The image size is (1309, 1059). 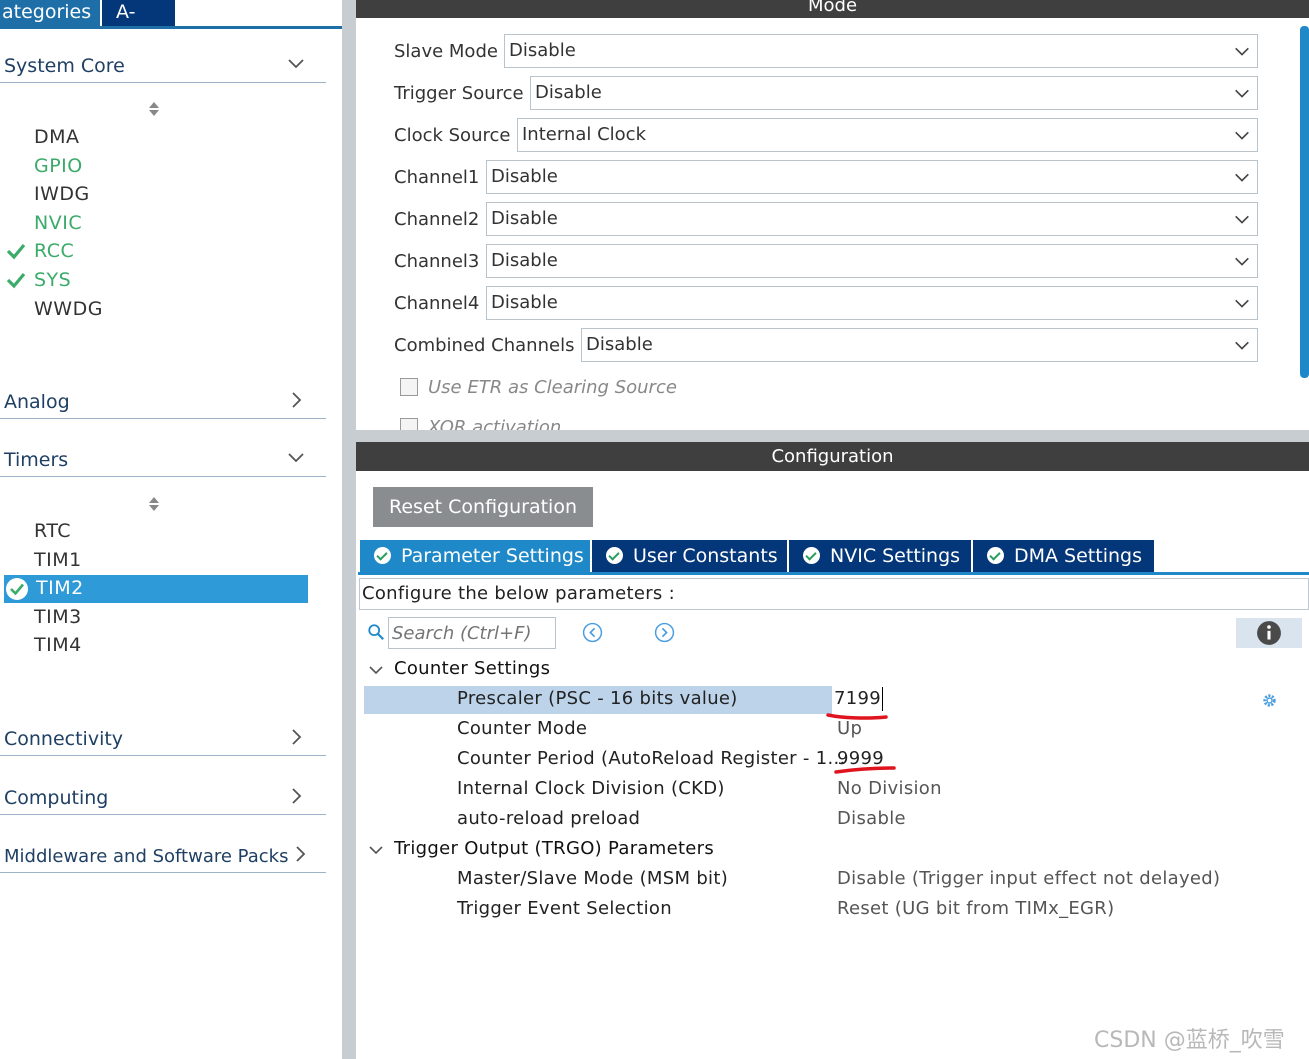 I want to click on panel-gap, so click(x=832, y=436).